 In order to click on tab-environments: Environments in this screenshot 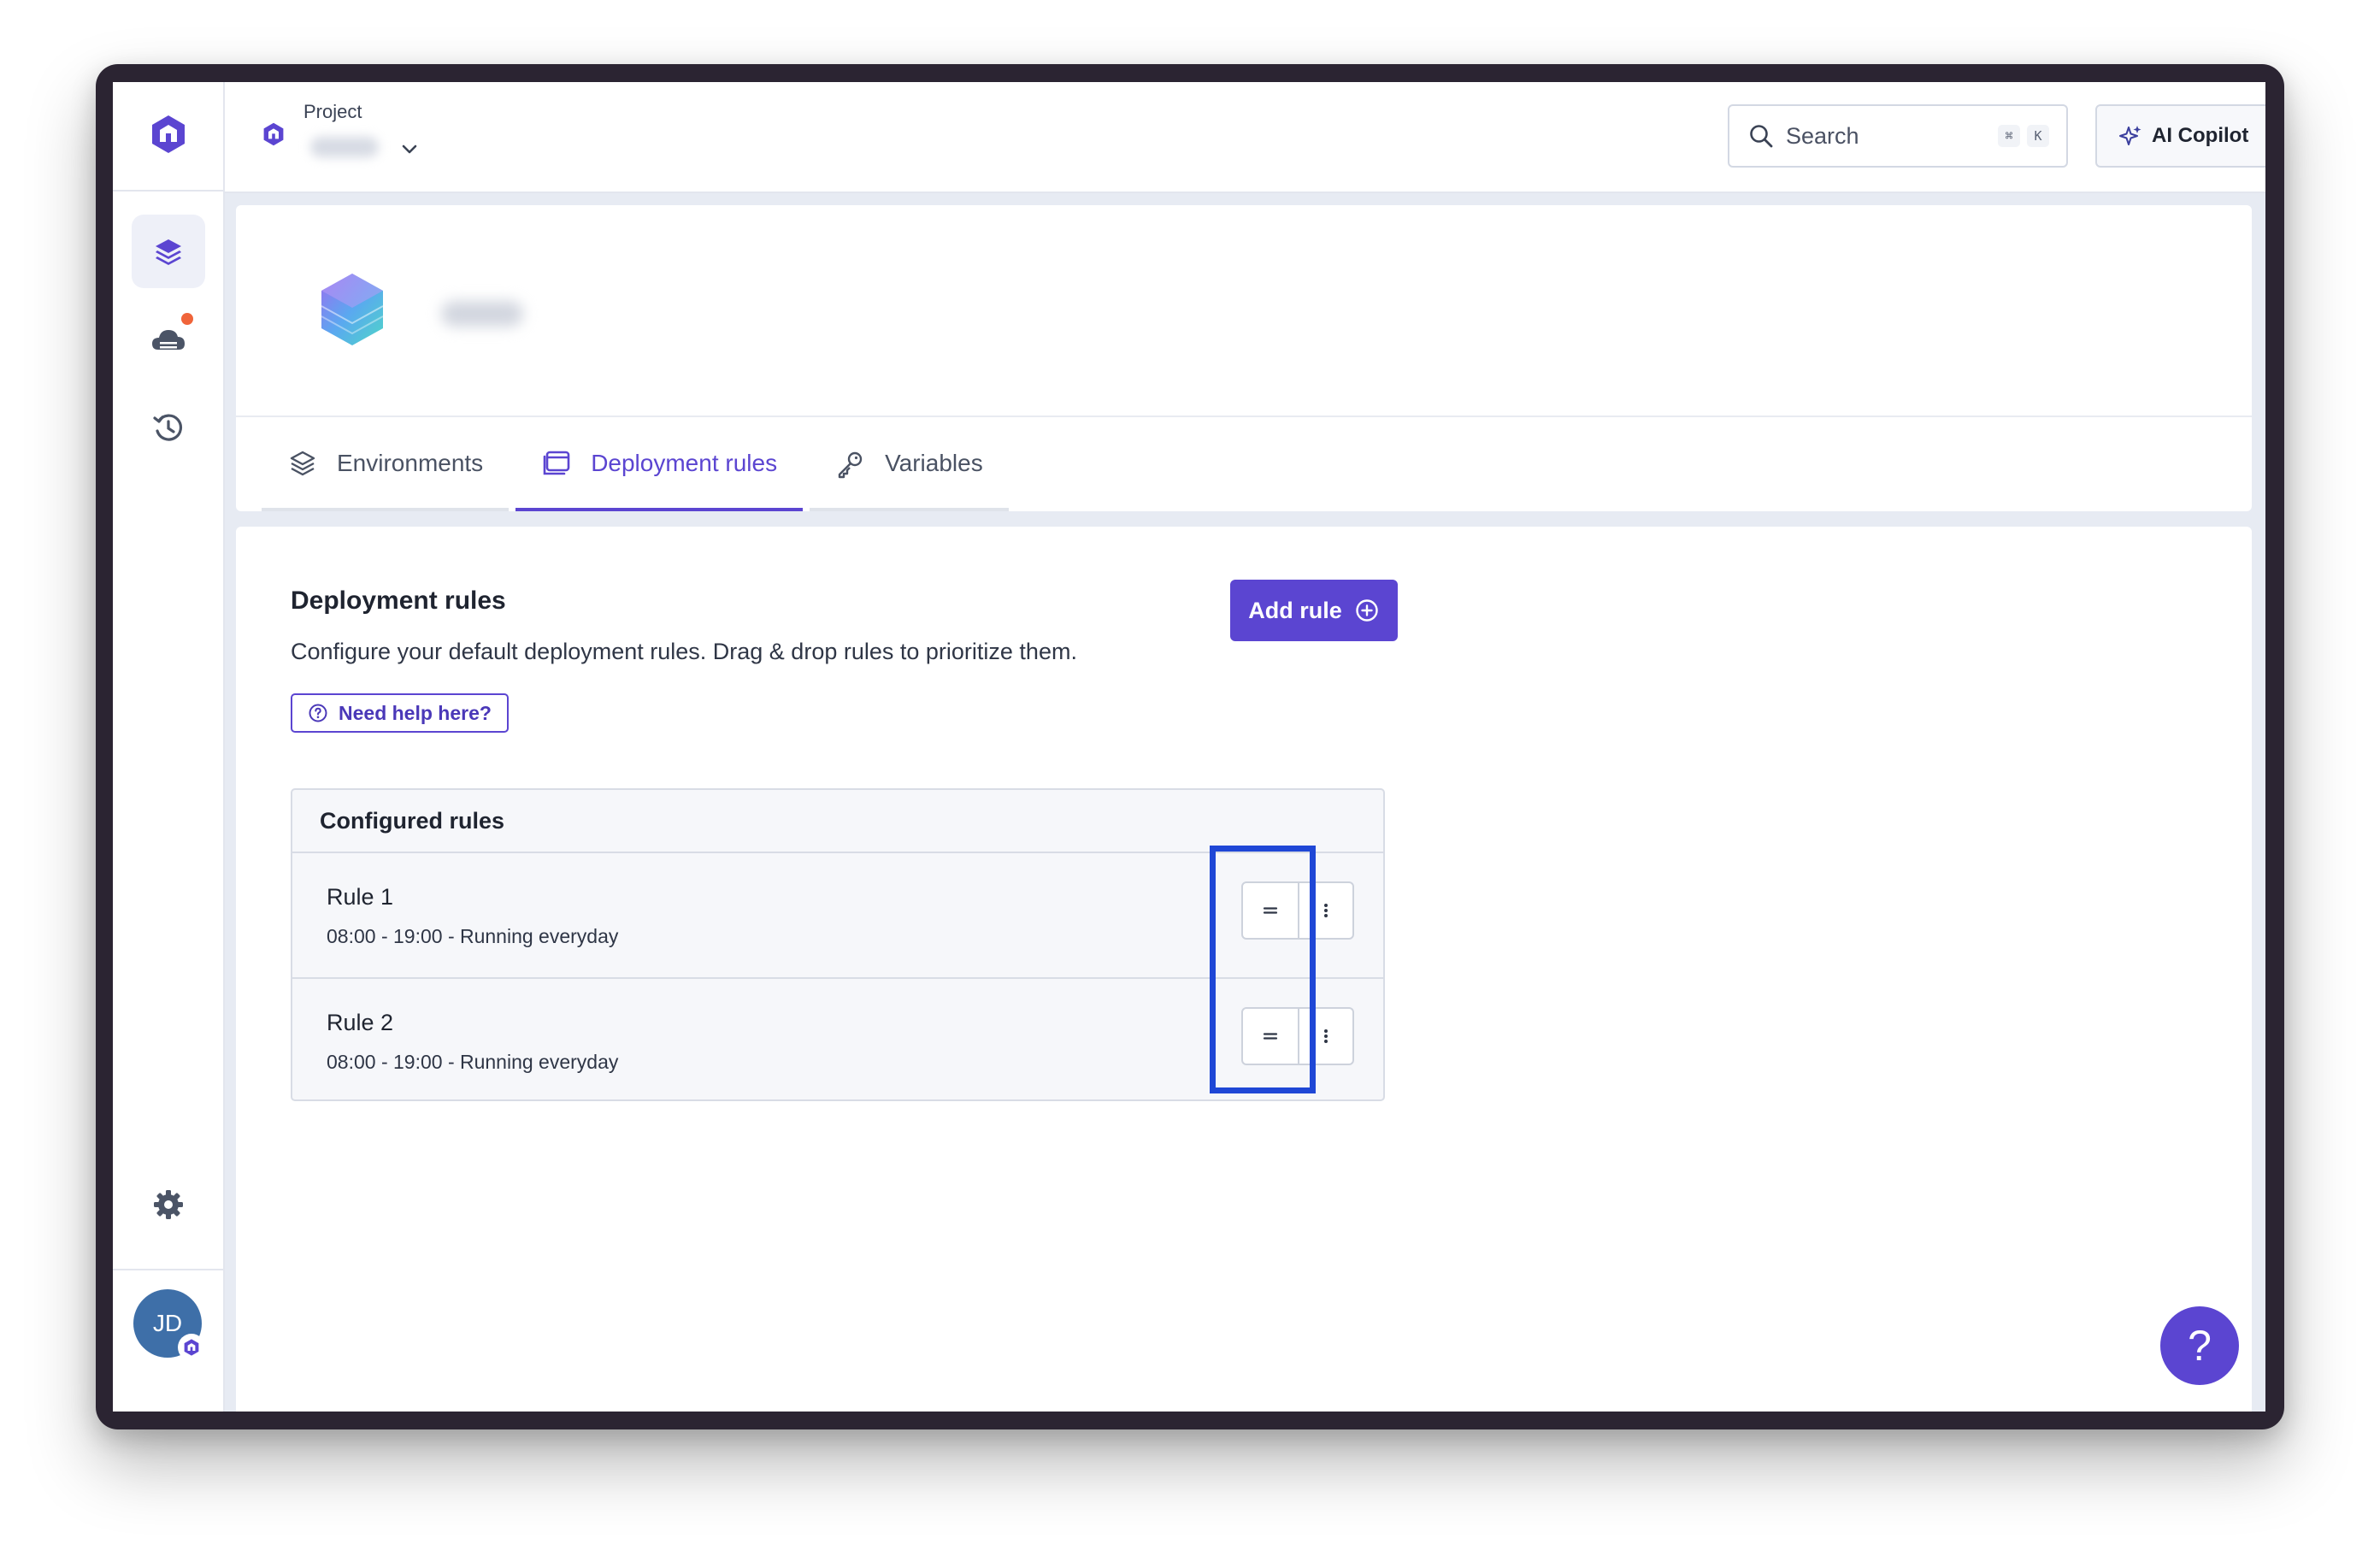, I will do `click(386, 465)`.